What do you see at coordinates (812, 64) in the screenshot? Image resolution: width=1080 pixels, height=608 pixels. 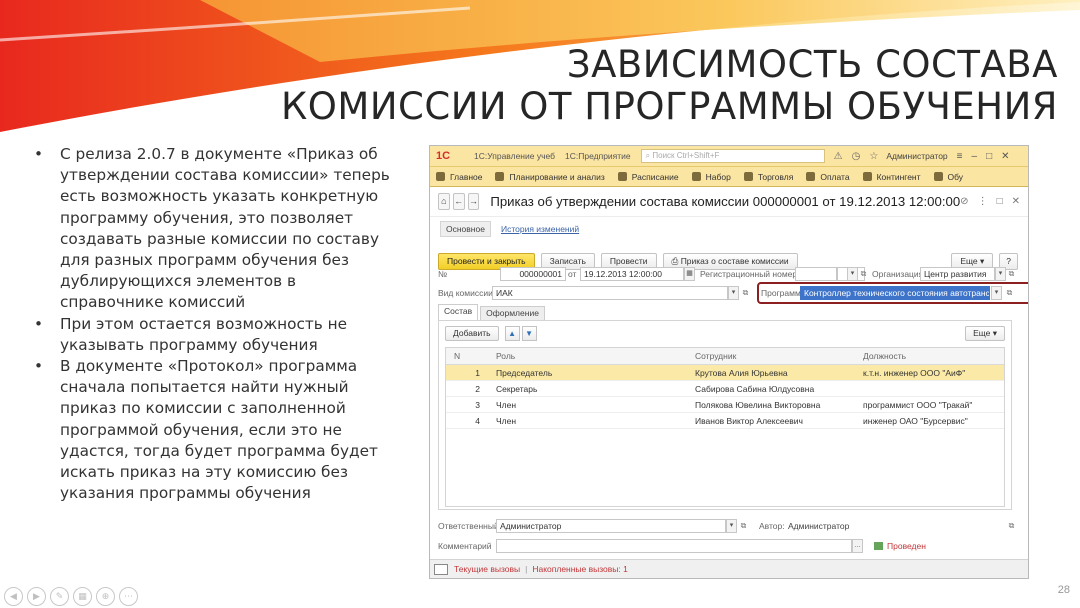 I see `slide-title-line-1: ЗАВИСИМОСТЬ СОСТАВА` at bounding box center [812, 64].